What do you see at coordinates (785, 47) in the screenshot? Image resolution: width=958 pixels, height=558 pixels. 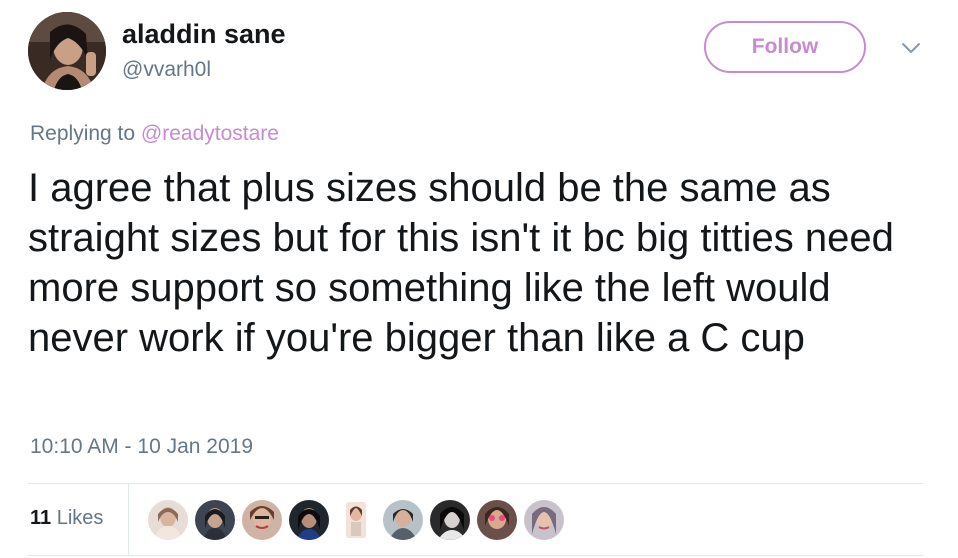 I see `follow-button: Follow` at bounding box center [785, 47].